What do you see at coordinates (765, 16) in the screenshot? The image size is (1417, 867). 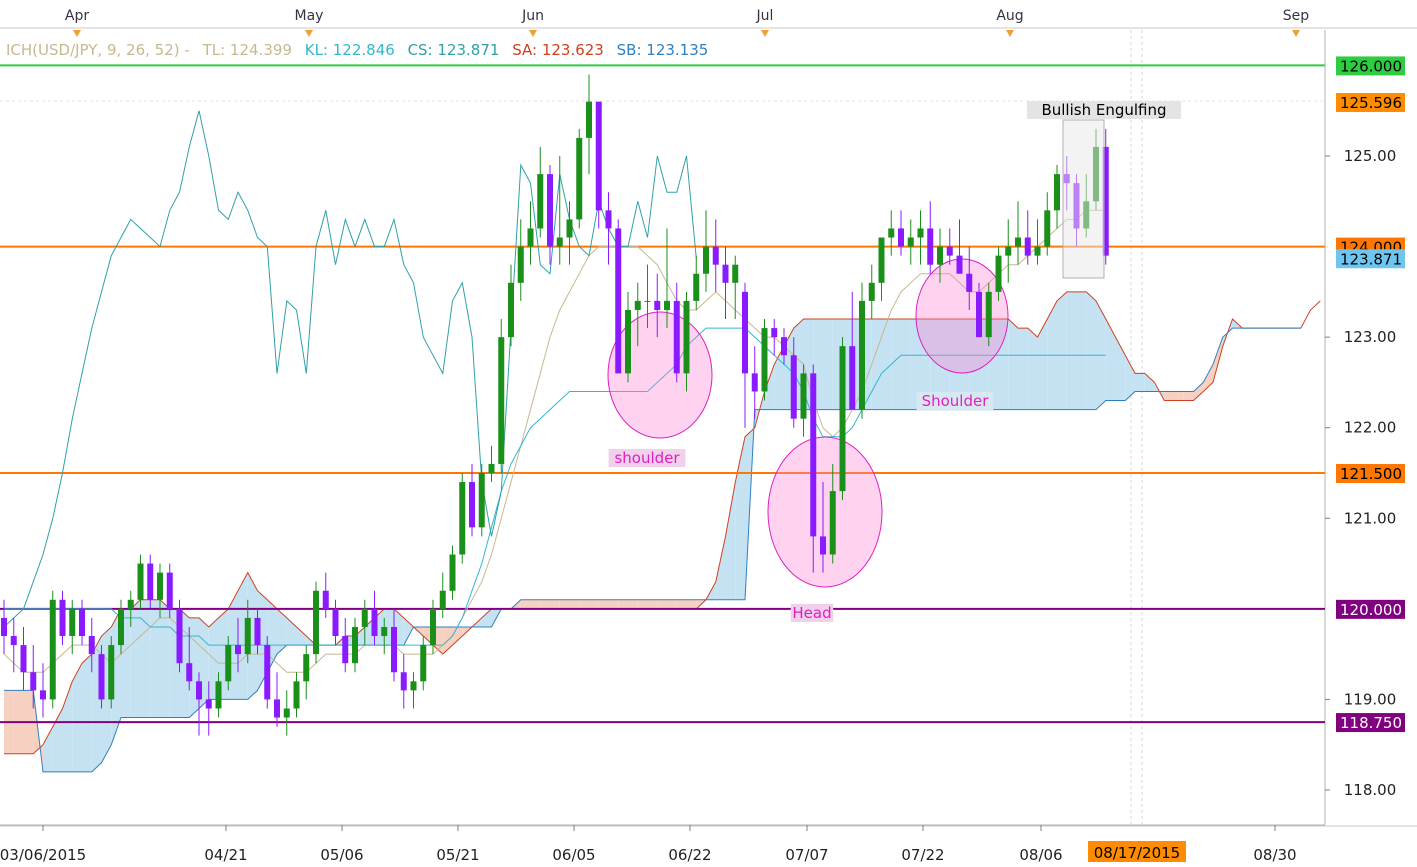 I see `month-label: Jul` at bounding box center [765, 16].